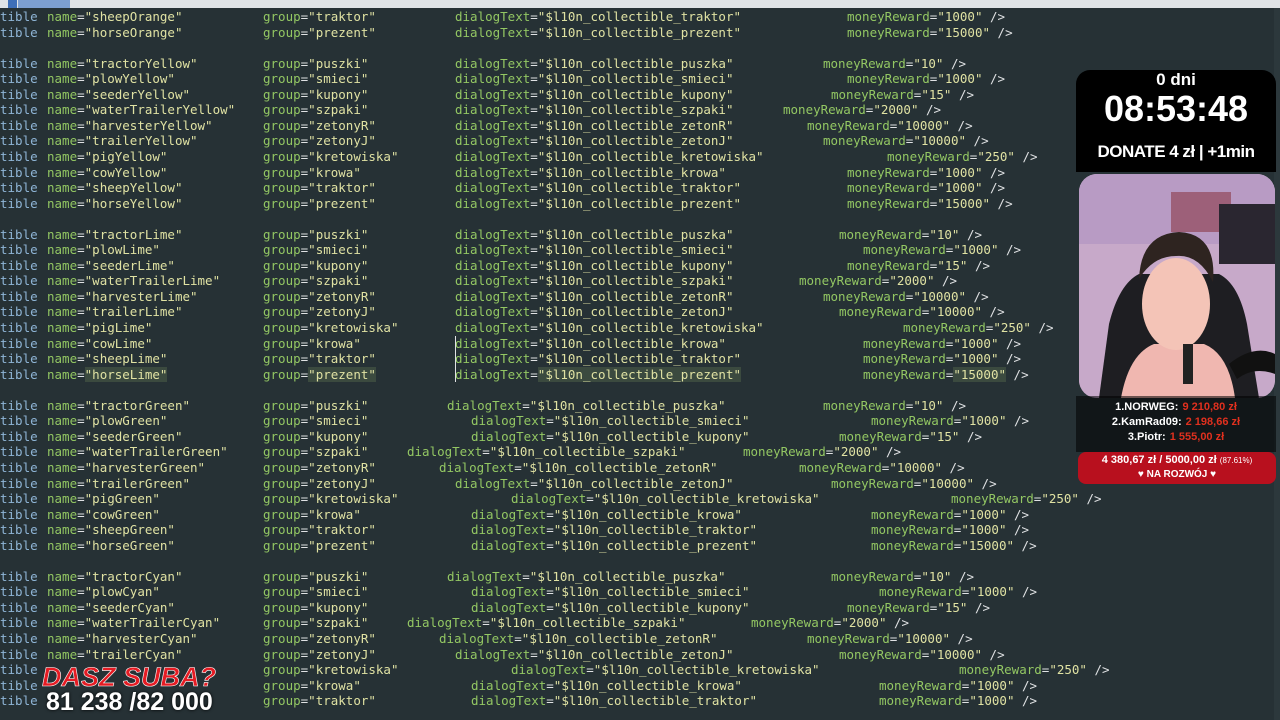 The height and width of the screenshot is (720, 1280). Describe the element at coordinates (1159, 460) in the screenshot. I see `goal-amount-value: 4 380,67 zł / 5000,00 zł` at that location.